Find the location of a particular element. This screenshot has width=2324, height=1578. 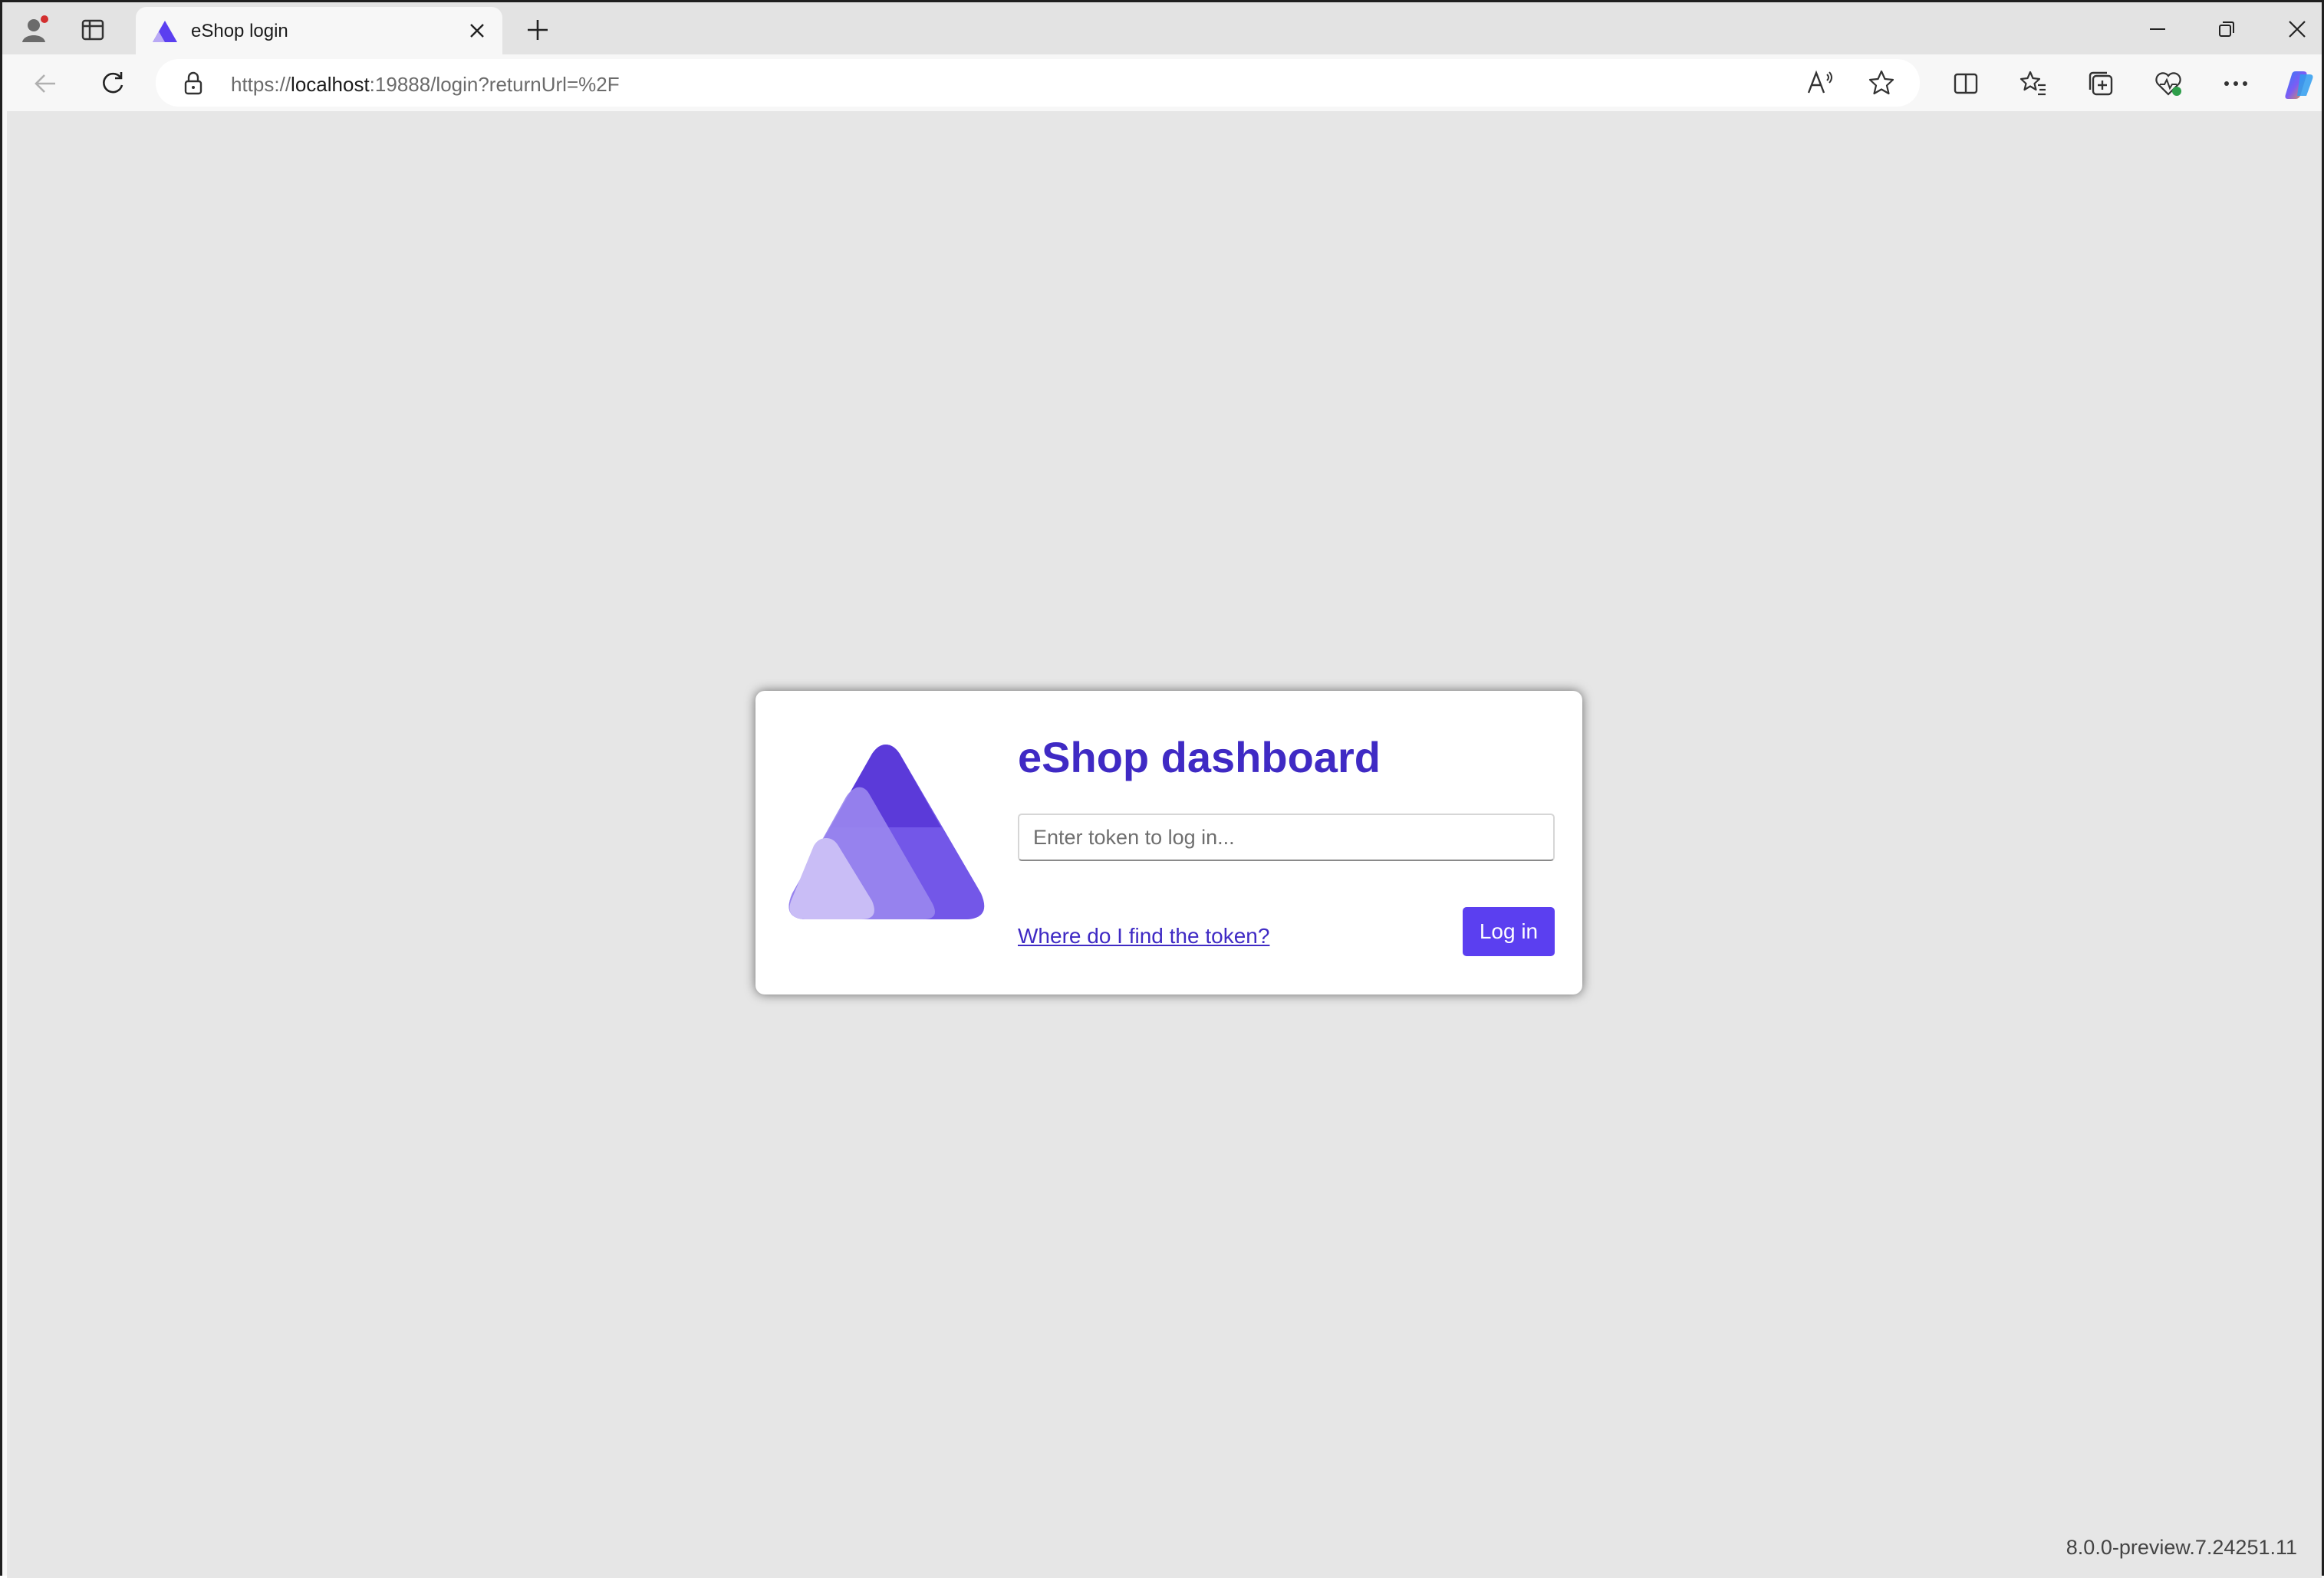

vertical-tabs-icon is located at coordinates (92, 30).